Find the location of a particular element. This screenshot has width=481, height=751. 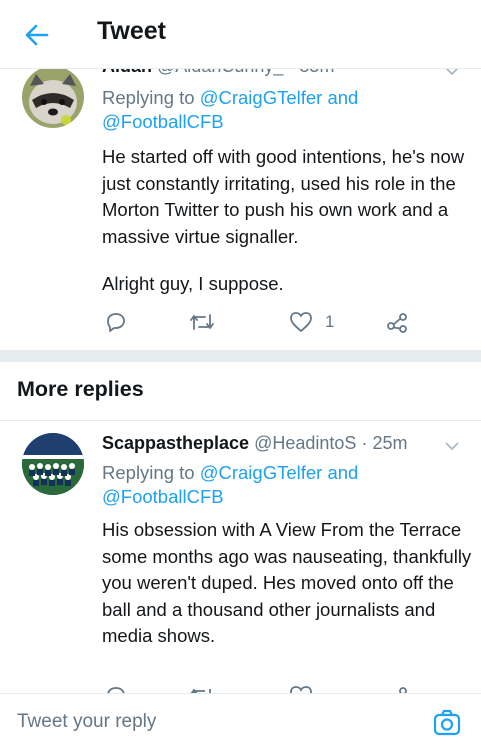

timestamp: 25m is located at coordinates (390, 443).